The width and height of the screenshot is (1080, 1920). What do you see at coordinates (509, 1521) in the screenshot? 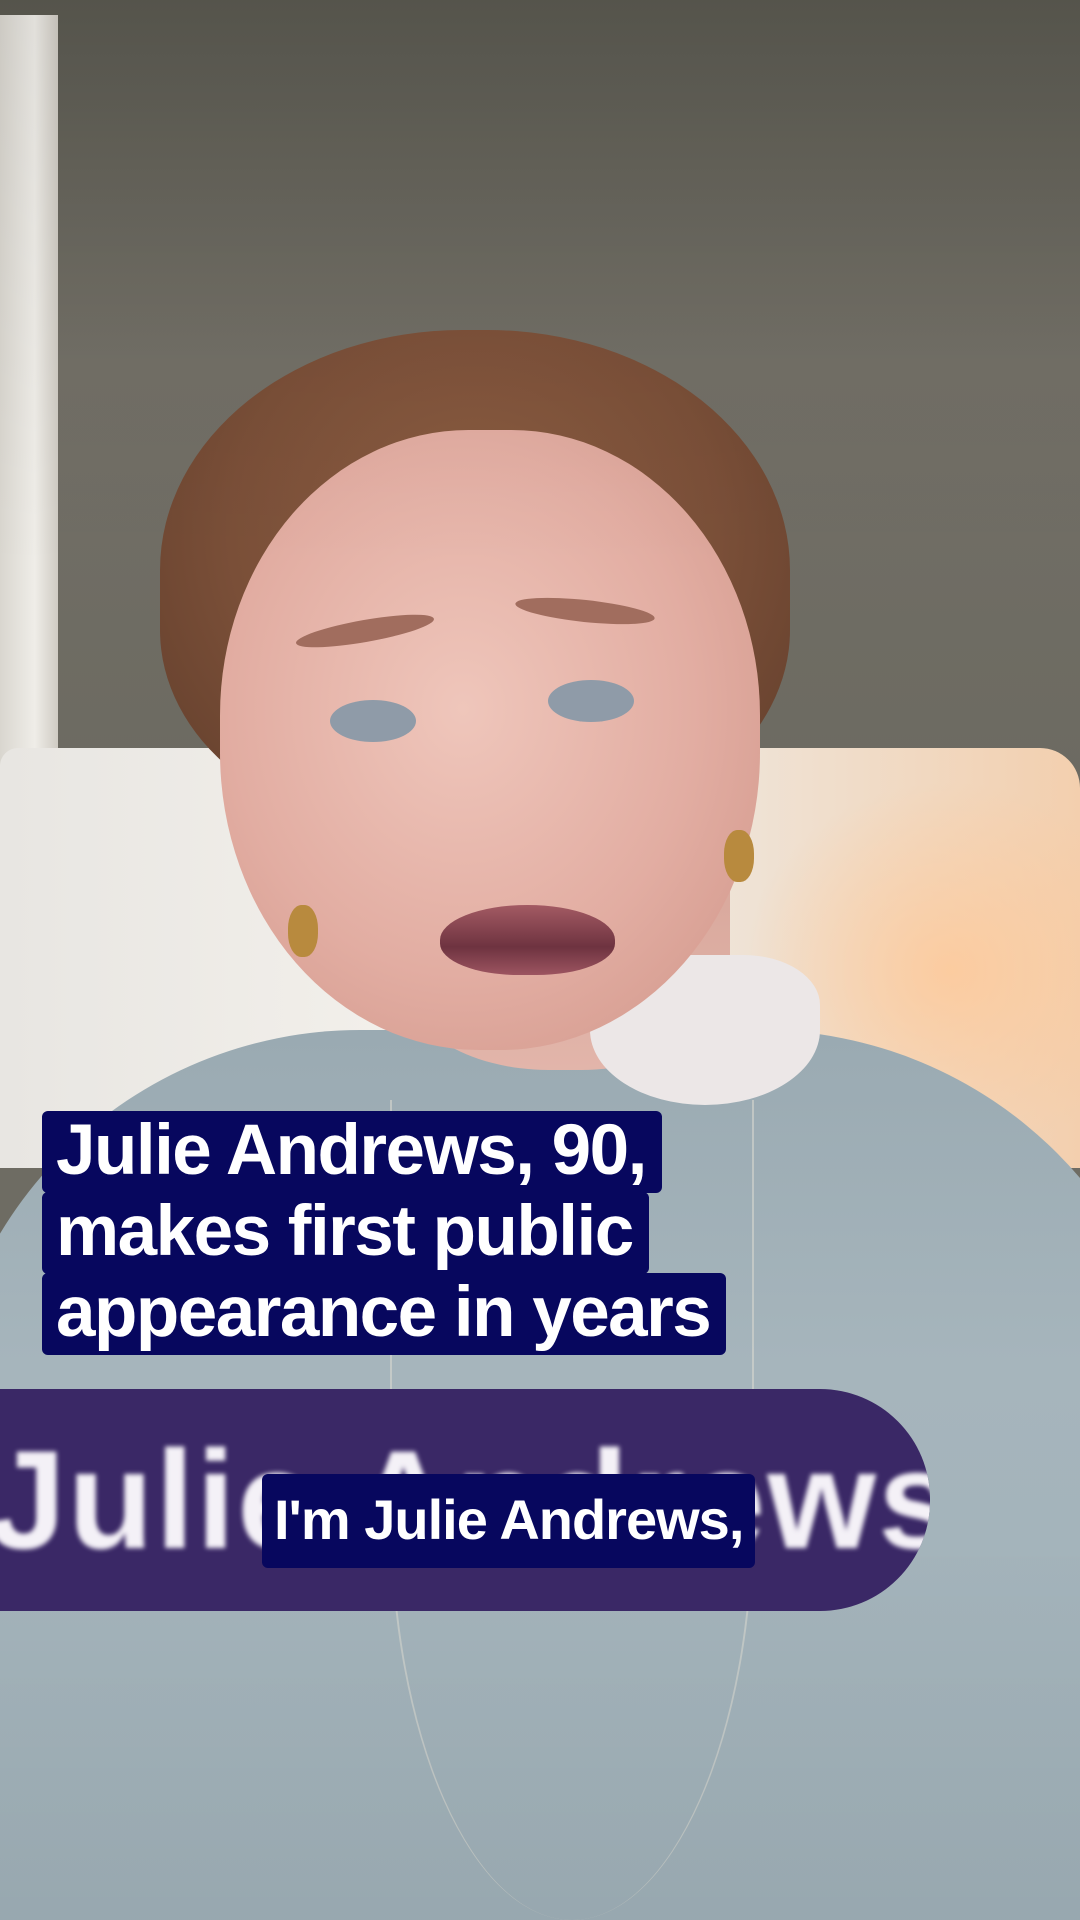
I see `subtitle-caption: I'm Julie Andrews,` at bounding box center [509, 1521].